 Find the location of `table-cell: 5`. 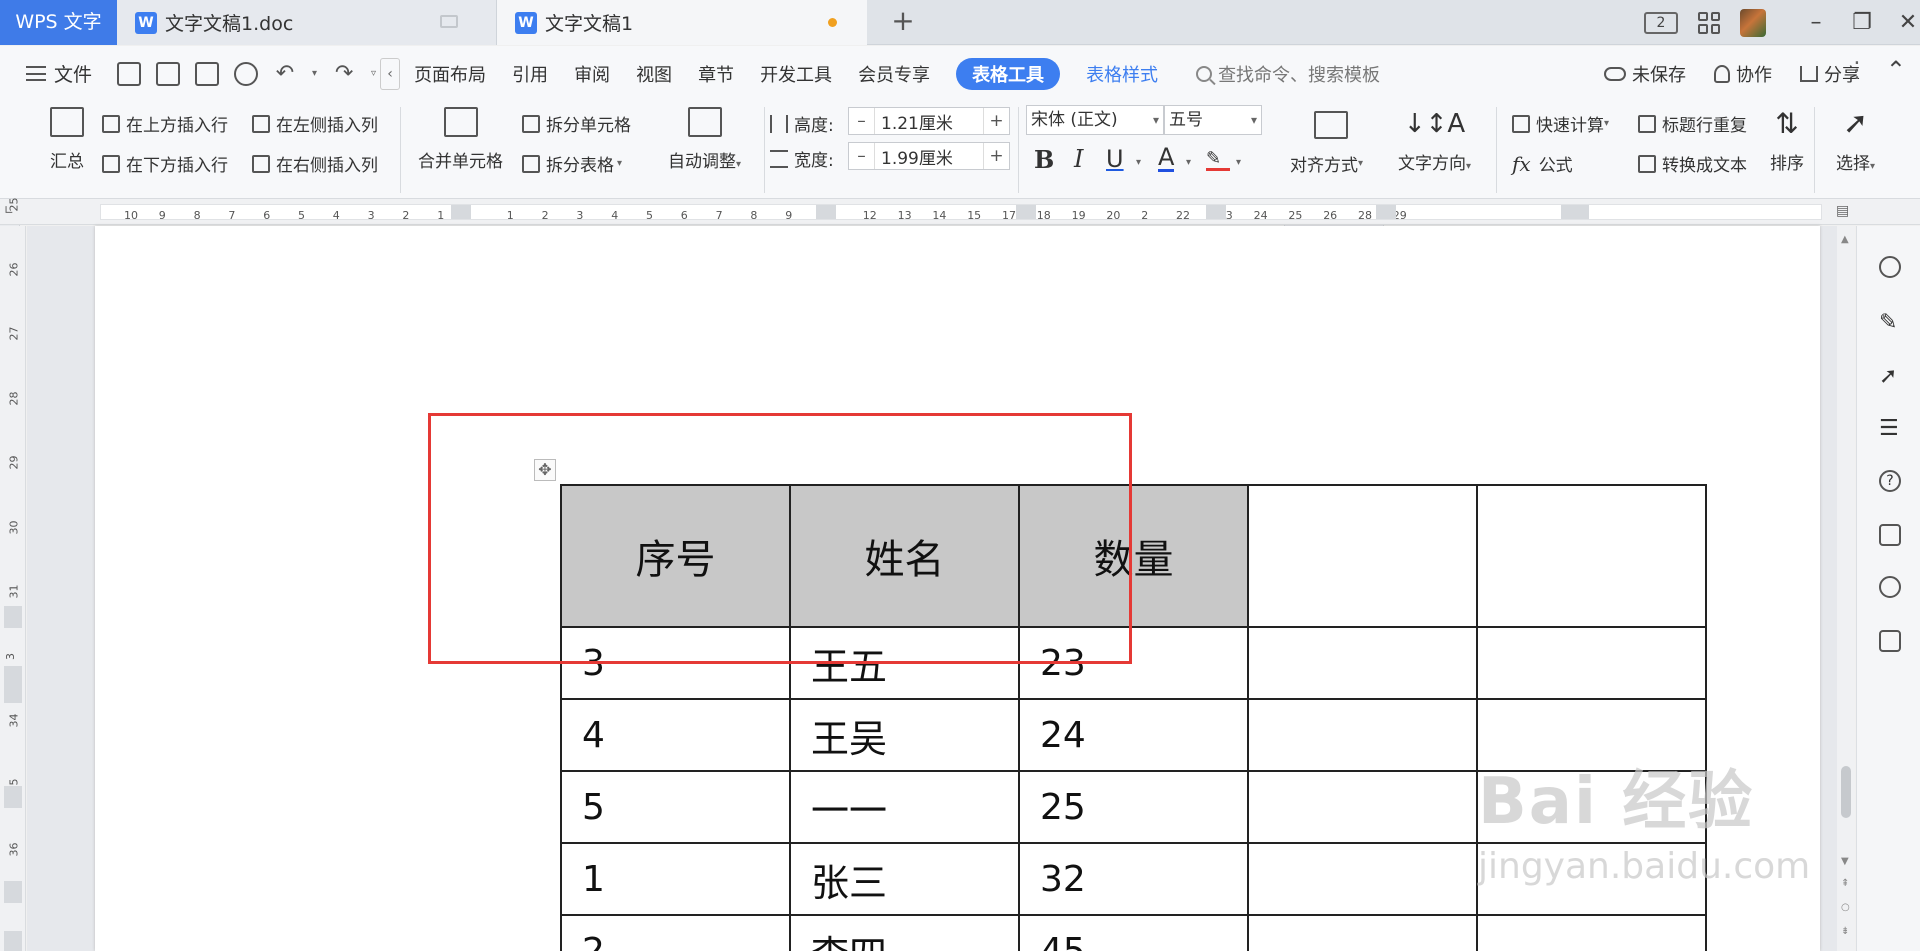

table-cell: 5 is located at coordinates (675, 807).